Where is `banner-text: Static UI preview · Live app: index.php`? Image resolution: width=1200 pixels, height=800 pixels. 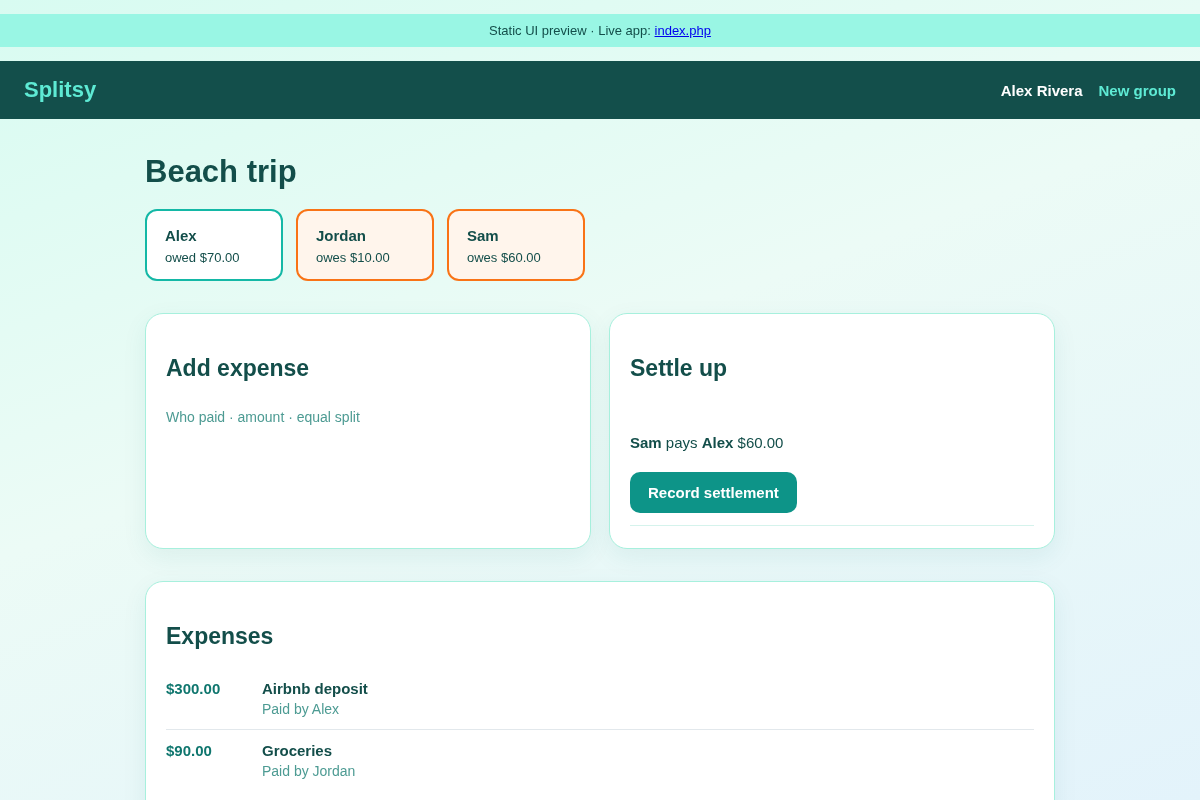
banner-text: Static UI preview · Live app: index.php is located at coordinates (600, 30).